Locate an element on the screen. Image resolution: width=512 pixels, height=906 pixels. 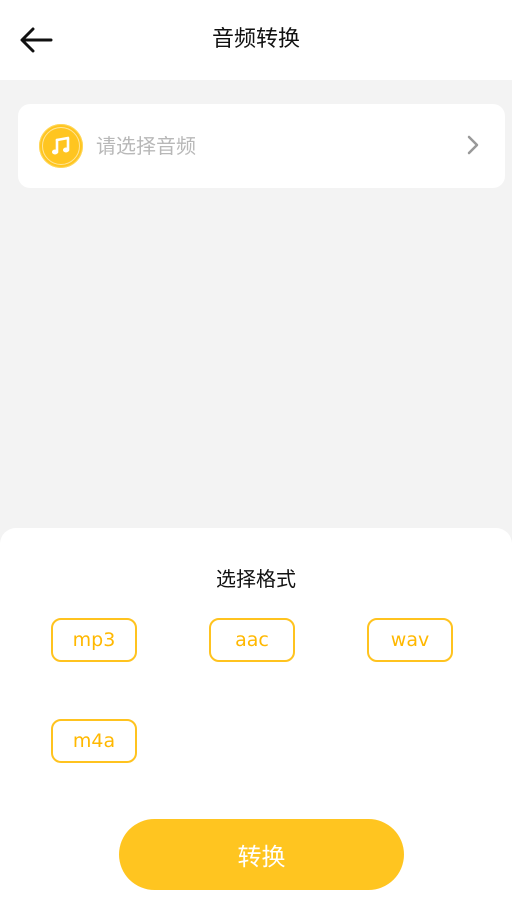
format-option-wav: wav is located at coordinates (410, 640).